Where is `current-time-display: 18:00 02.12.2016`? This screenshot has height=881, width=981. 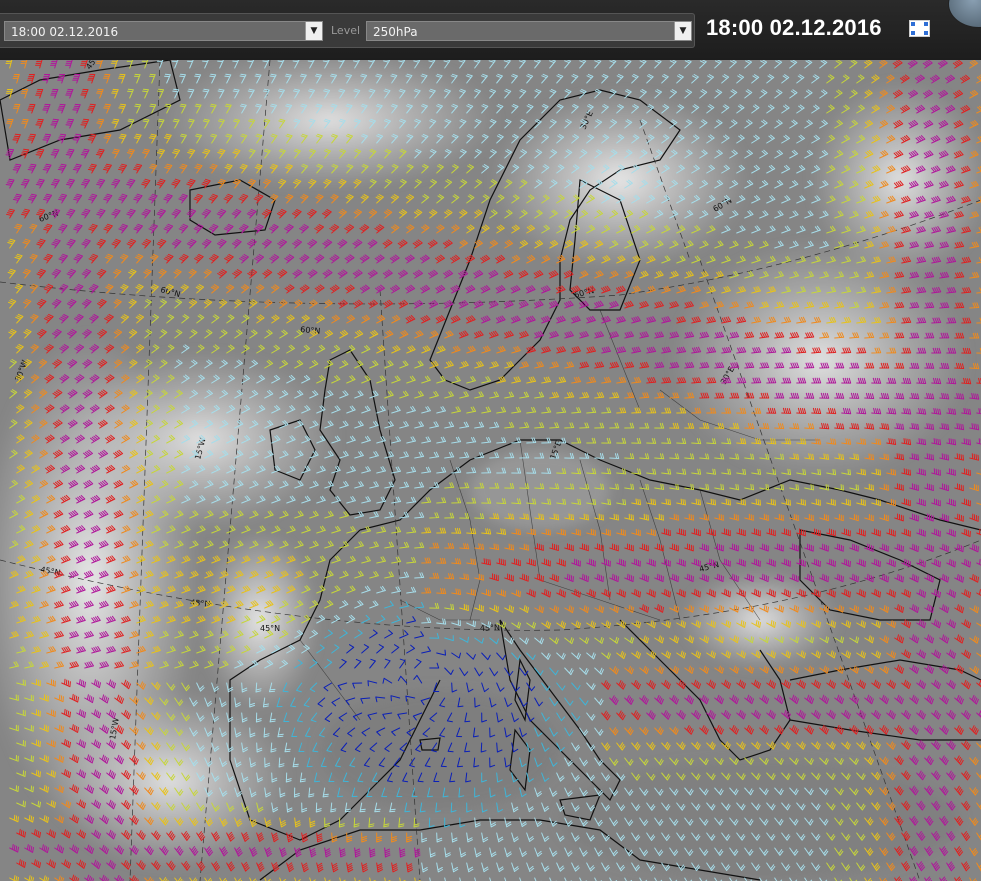 current-time-display: 18:00 02.12.2016 is located at coordinates (794, 27).